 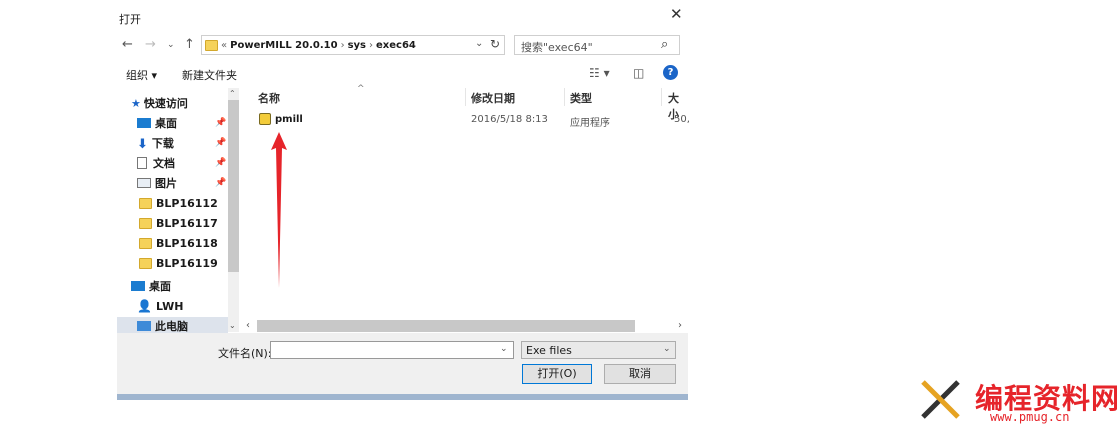 What do you see at coordinates (178, 223) in the screenshot?
I see `nav-item-blp16117: BLP16117` at bounding box center [178, 223].